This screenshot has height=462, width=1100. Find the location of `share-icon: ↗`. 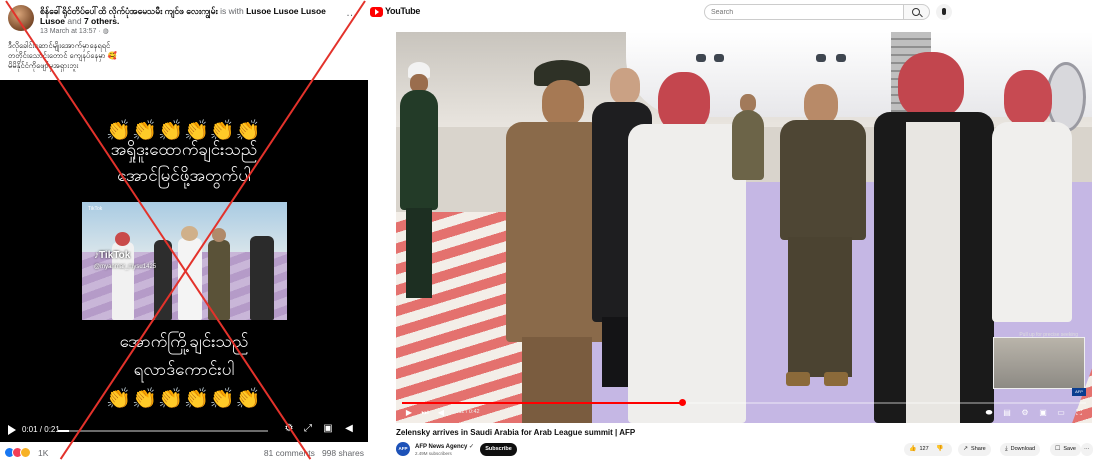

share-icon: ↗ is located at coordinates (966, 449).